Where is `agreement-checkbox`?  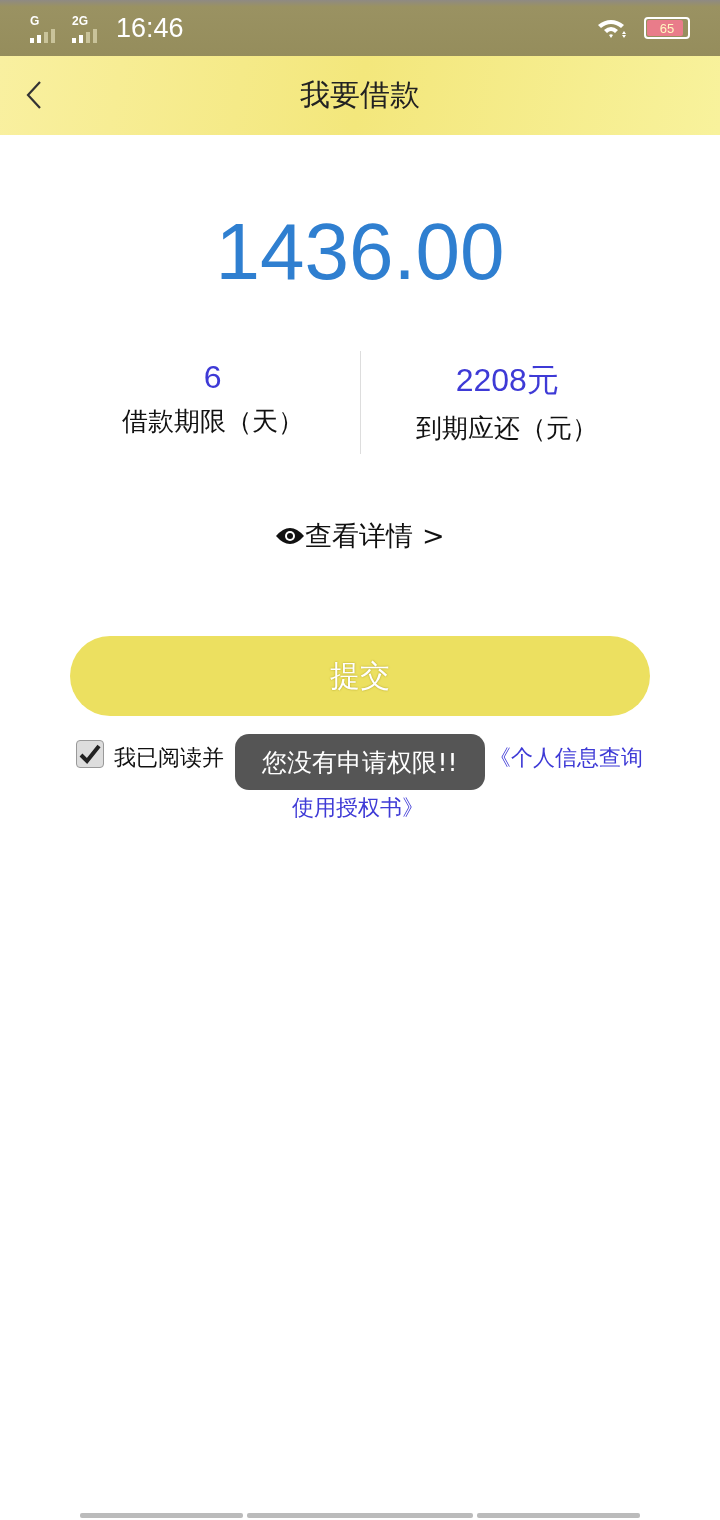 agreement-checkbox is located at coordinates (90, 754).